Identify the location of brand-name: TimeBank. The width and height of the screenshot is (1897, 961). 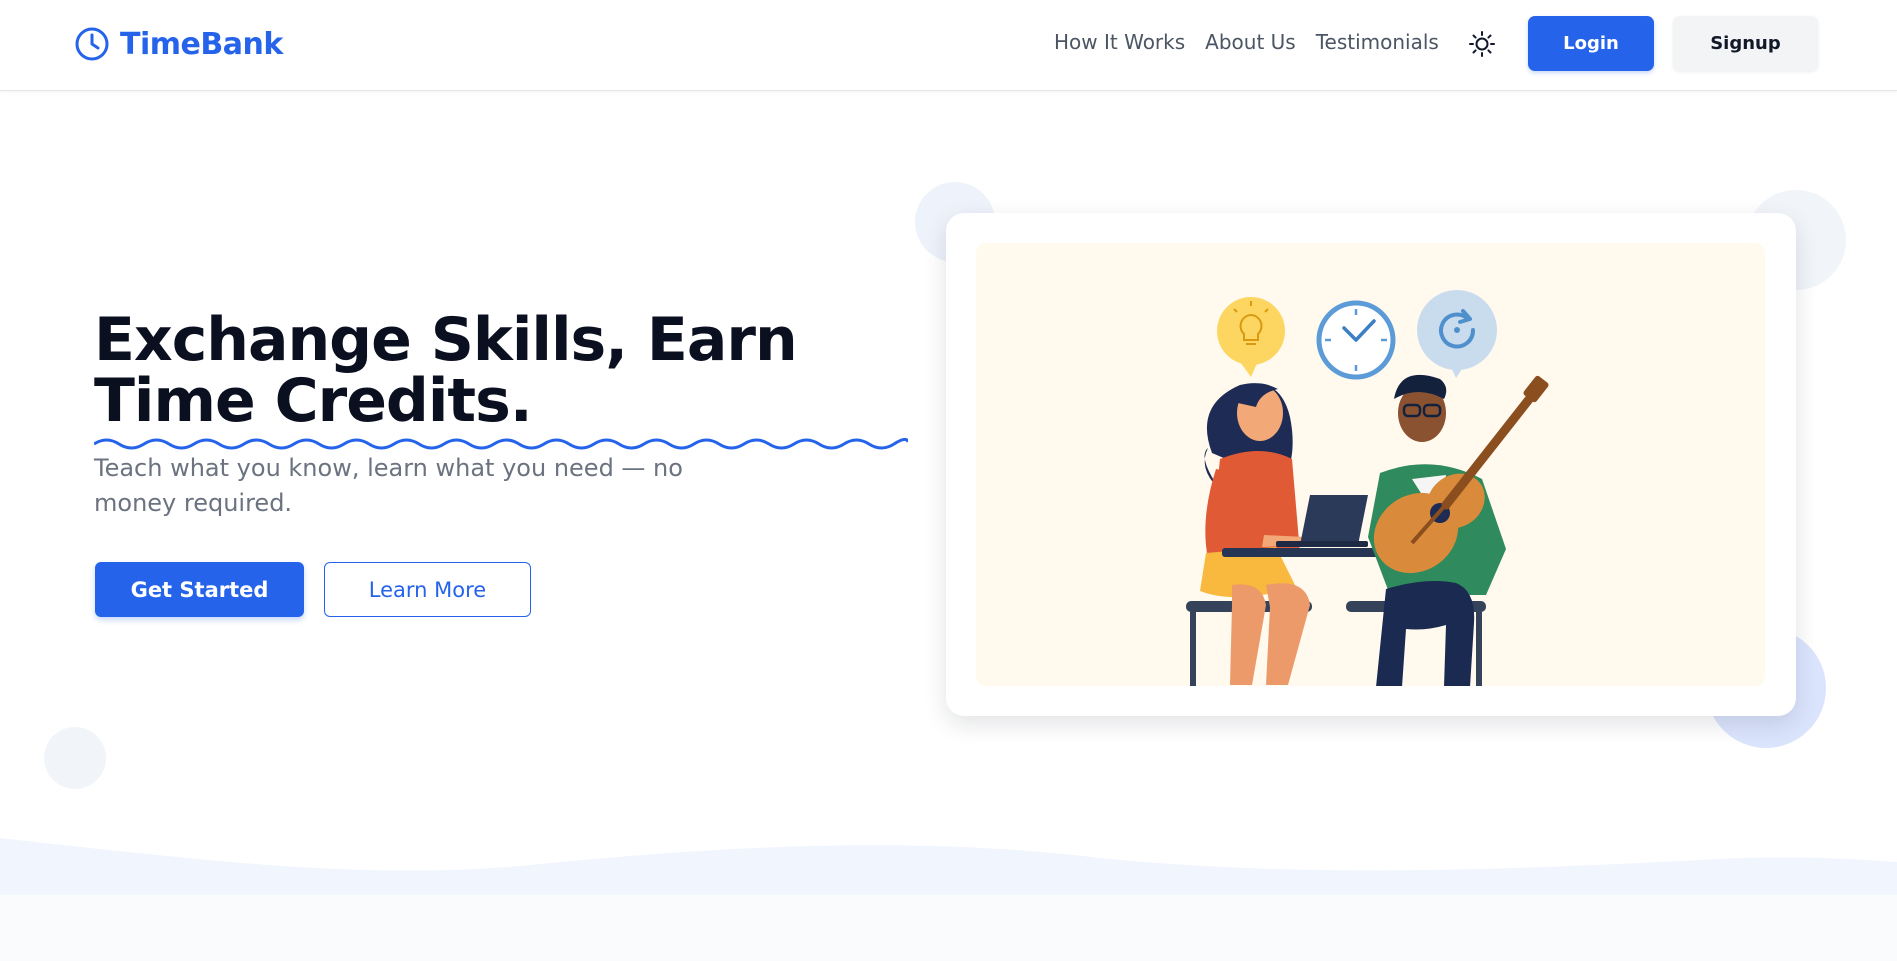
(201, 44).